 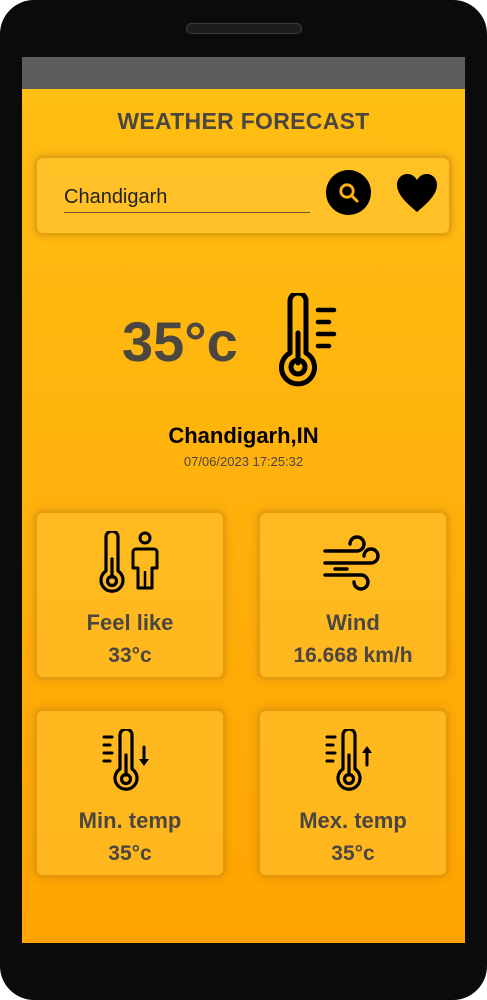 I want to click on search-panel, so click(x=243, y=195).